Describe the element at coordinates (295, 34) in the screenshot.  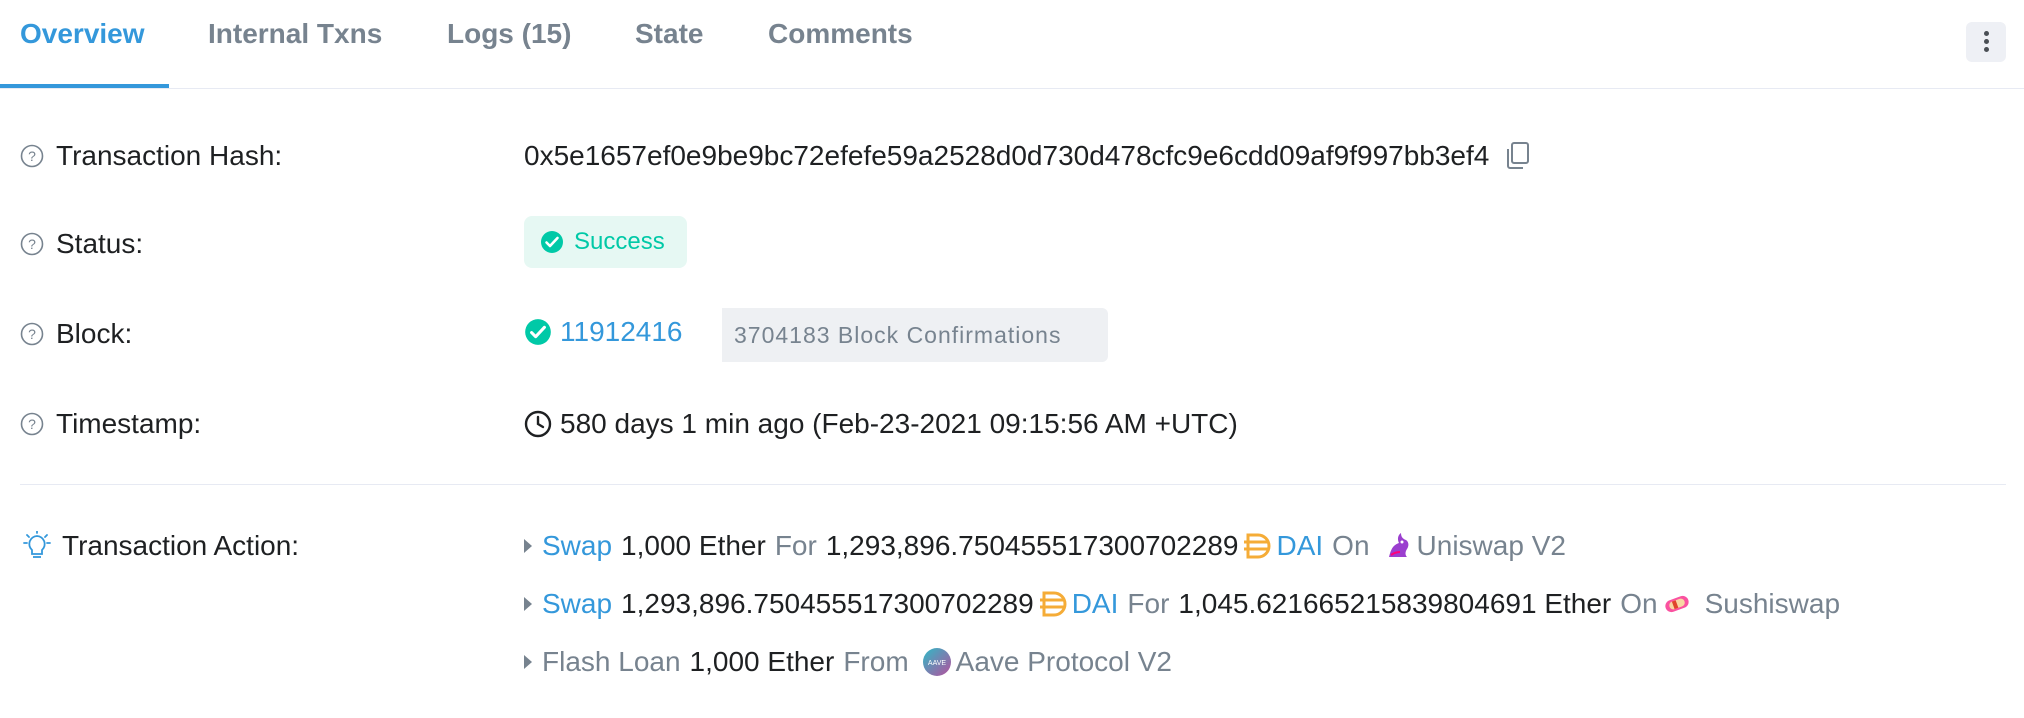
I see `tab-internal-txns: Internal Txns` at that location.